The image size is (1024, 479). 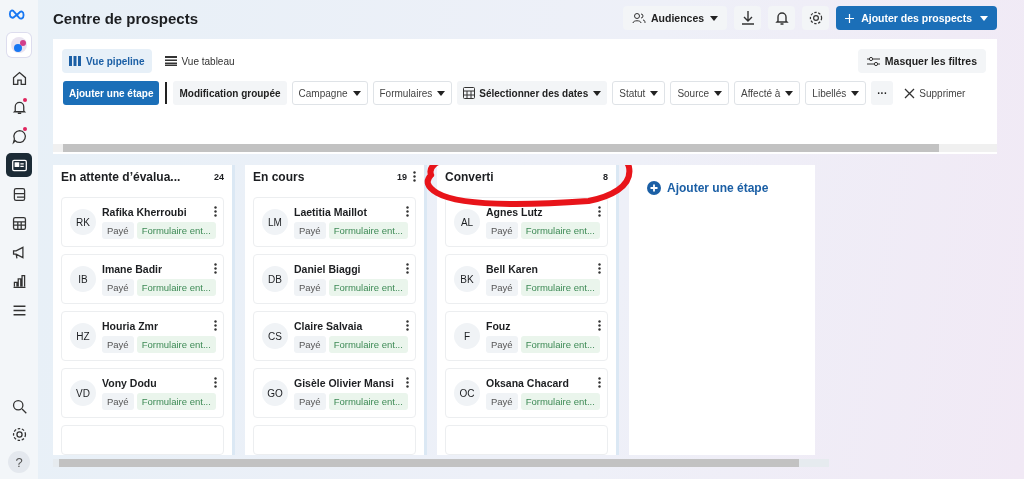 I want to click on account-avatar, so click(x=19, y=45).